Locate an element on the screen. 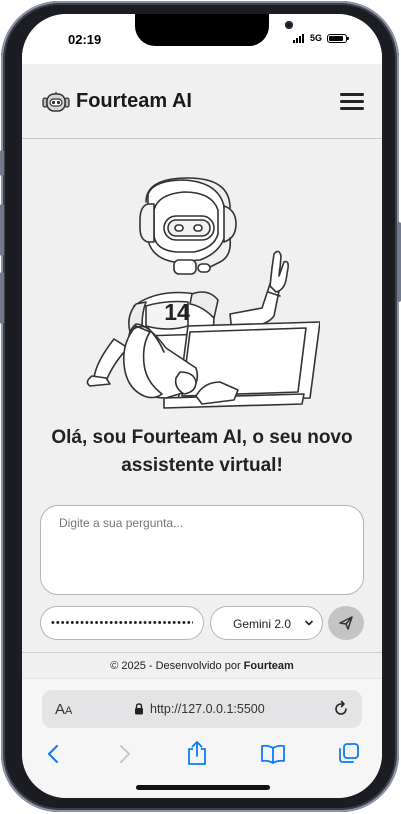  page-footer: © 2025 - Desenvolvido por Fourteam is located at coordinates (202, 665).